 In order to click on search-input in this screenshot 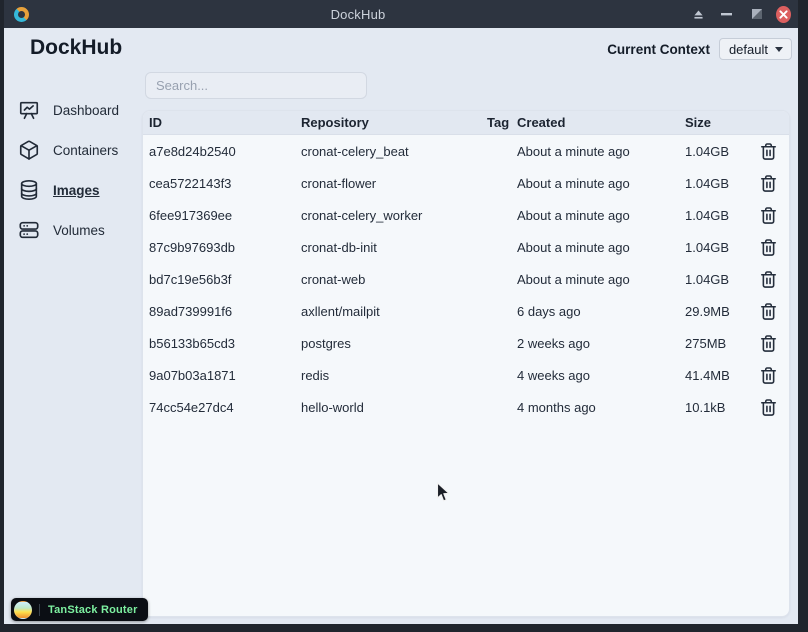, I will do `click(256, 85)`.